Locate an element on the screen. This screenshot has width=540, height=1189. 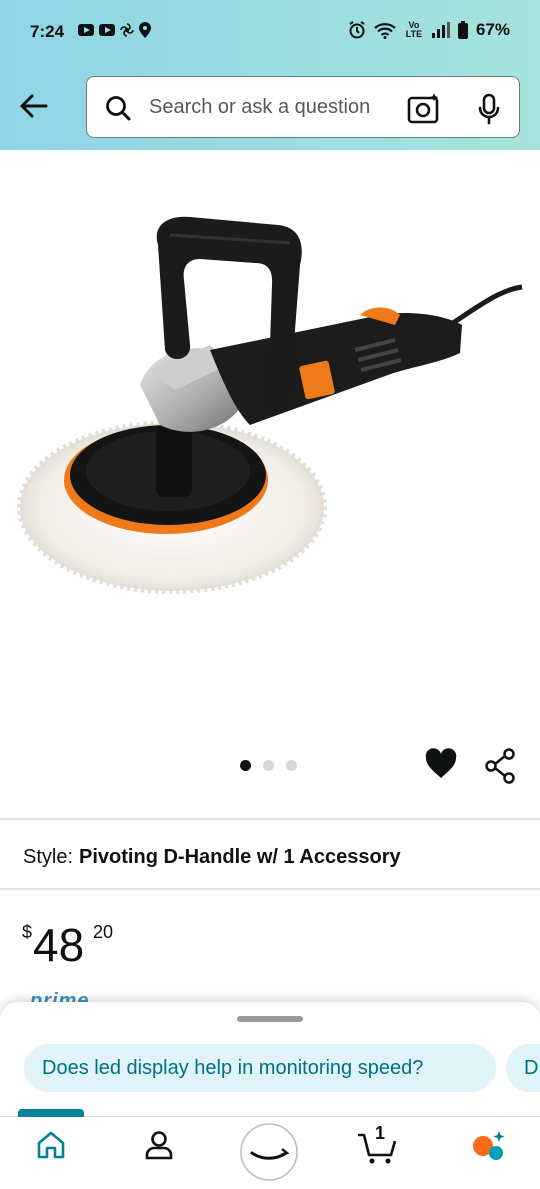
wifi-icon is located at coordinates (385, 30).